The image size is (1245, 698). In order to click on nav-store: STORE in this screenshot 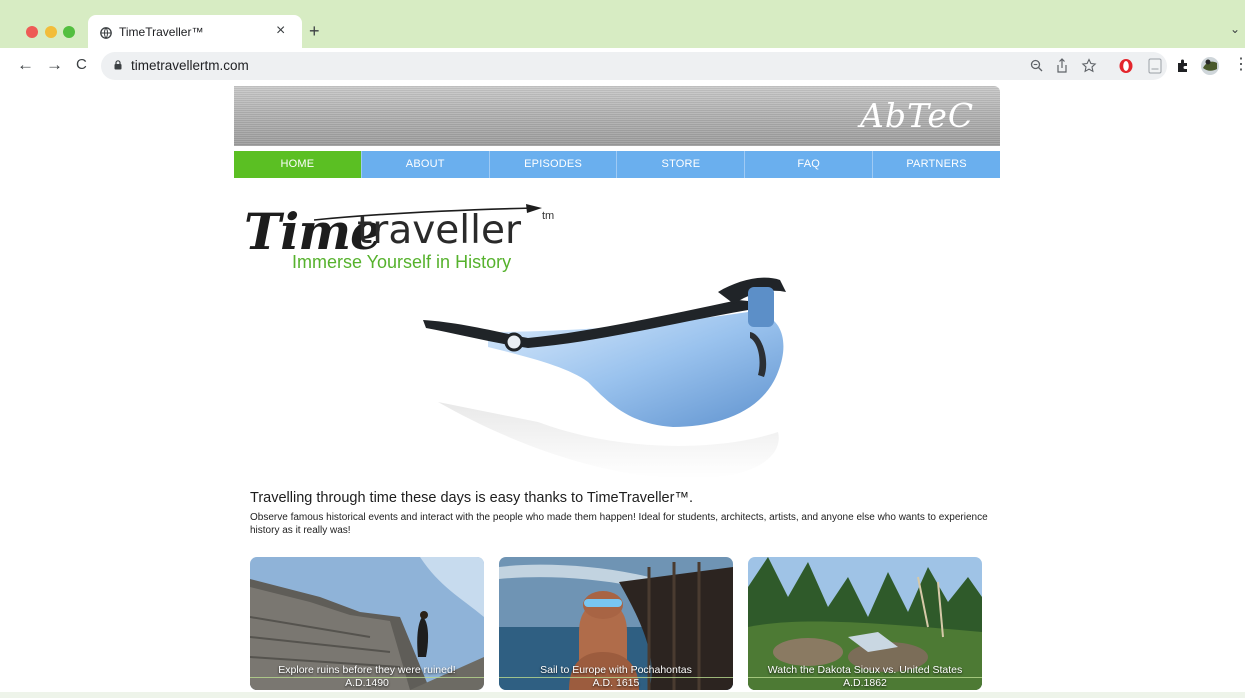, I will do `click(681, 164)`.